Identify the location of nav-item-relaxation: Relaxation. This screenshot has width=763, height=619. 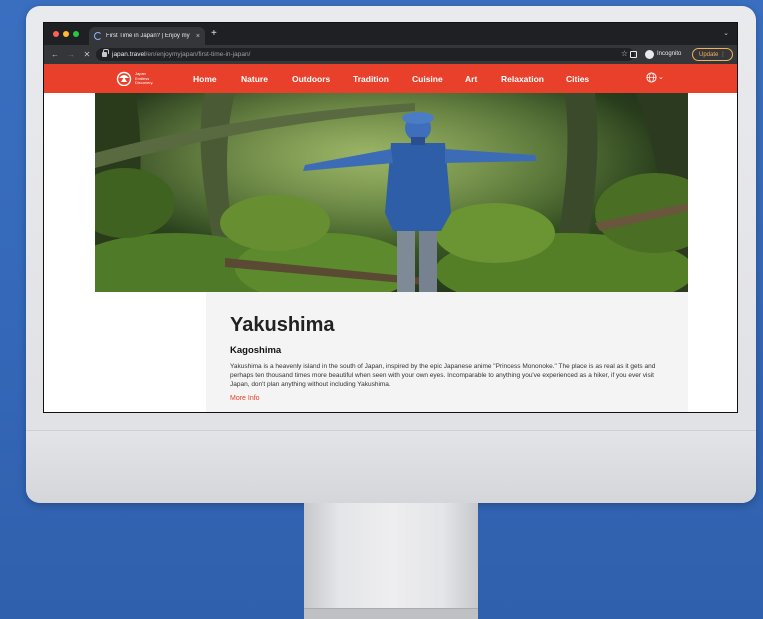
(522, 79).